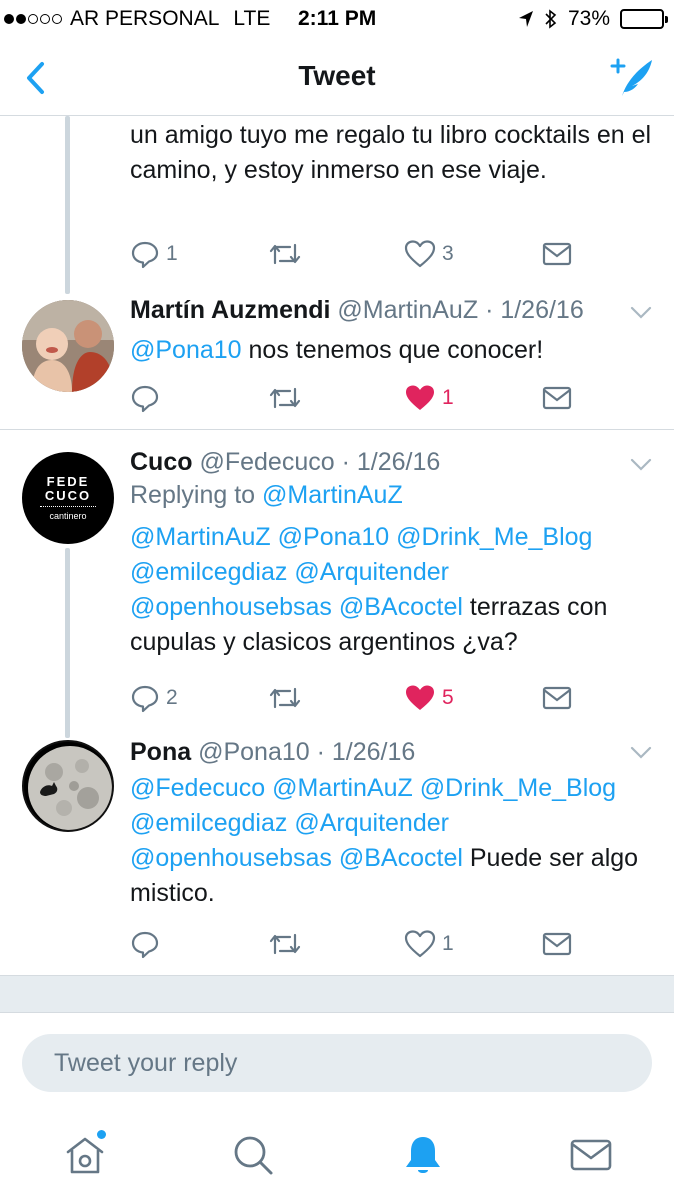 This screenshot has height=1200, width=674. I want to click on author-handle: @Fedecuco, so click(266, 462).